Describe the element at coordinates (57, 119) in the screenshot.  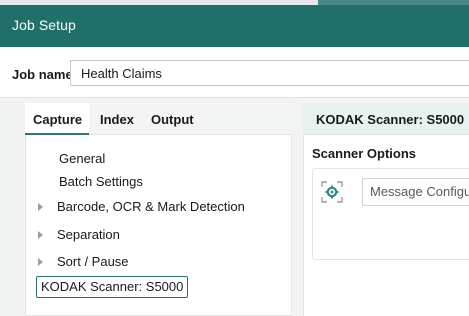
I see `tab-capture-label: Capture` at that location.